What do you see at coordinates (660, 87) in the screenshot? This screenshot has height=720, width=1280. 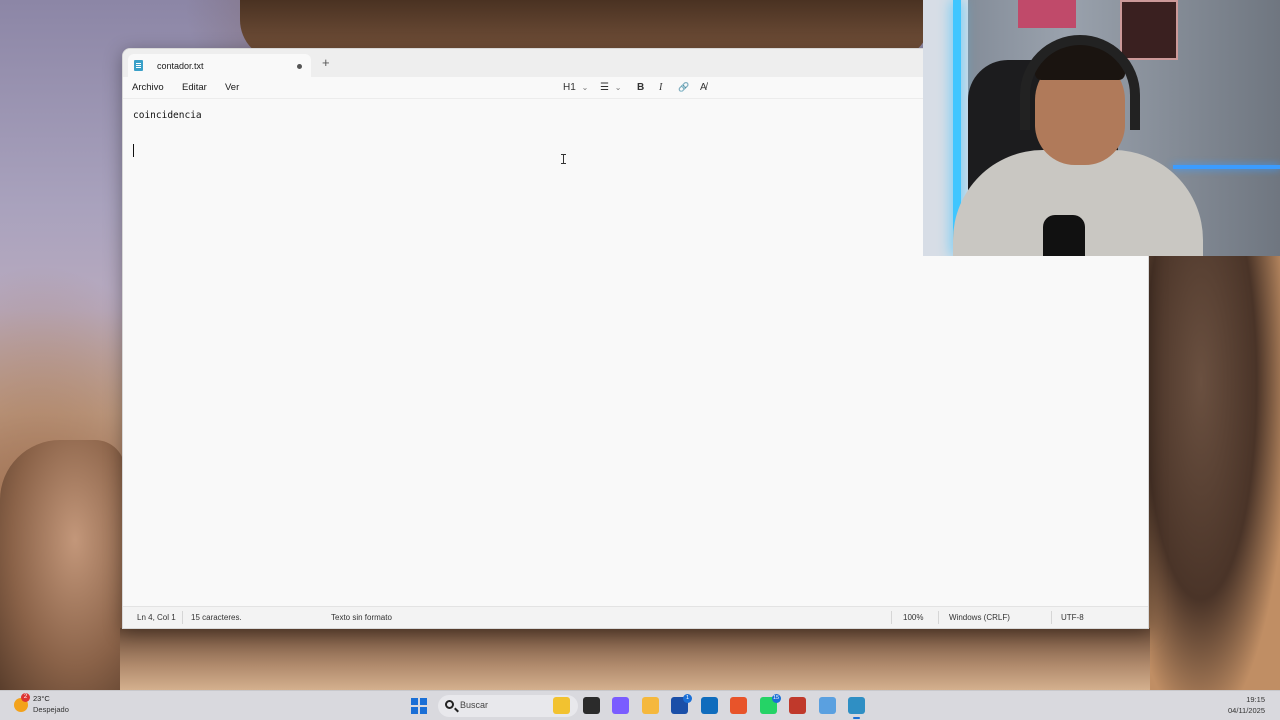 I see `italic-button: I` at bounding box center [660, 87].